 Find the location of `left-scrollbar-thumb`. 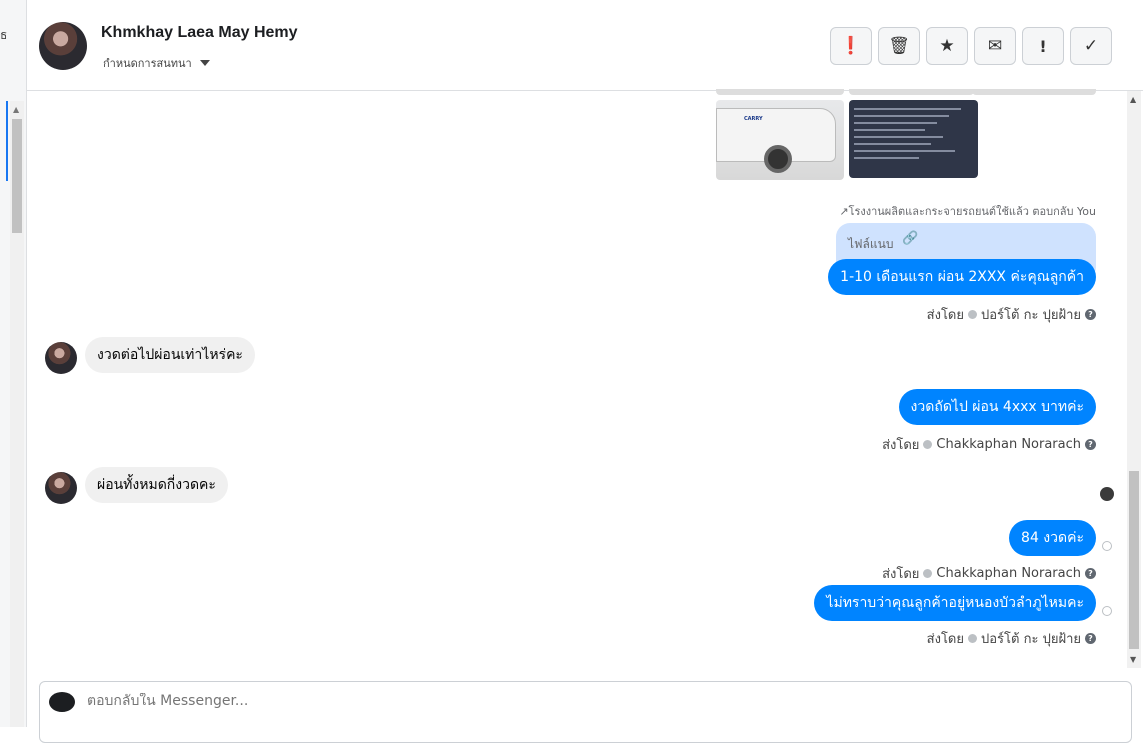

left-scrollbar-thumb is located at coordinates (17, 176).